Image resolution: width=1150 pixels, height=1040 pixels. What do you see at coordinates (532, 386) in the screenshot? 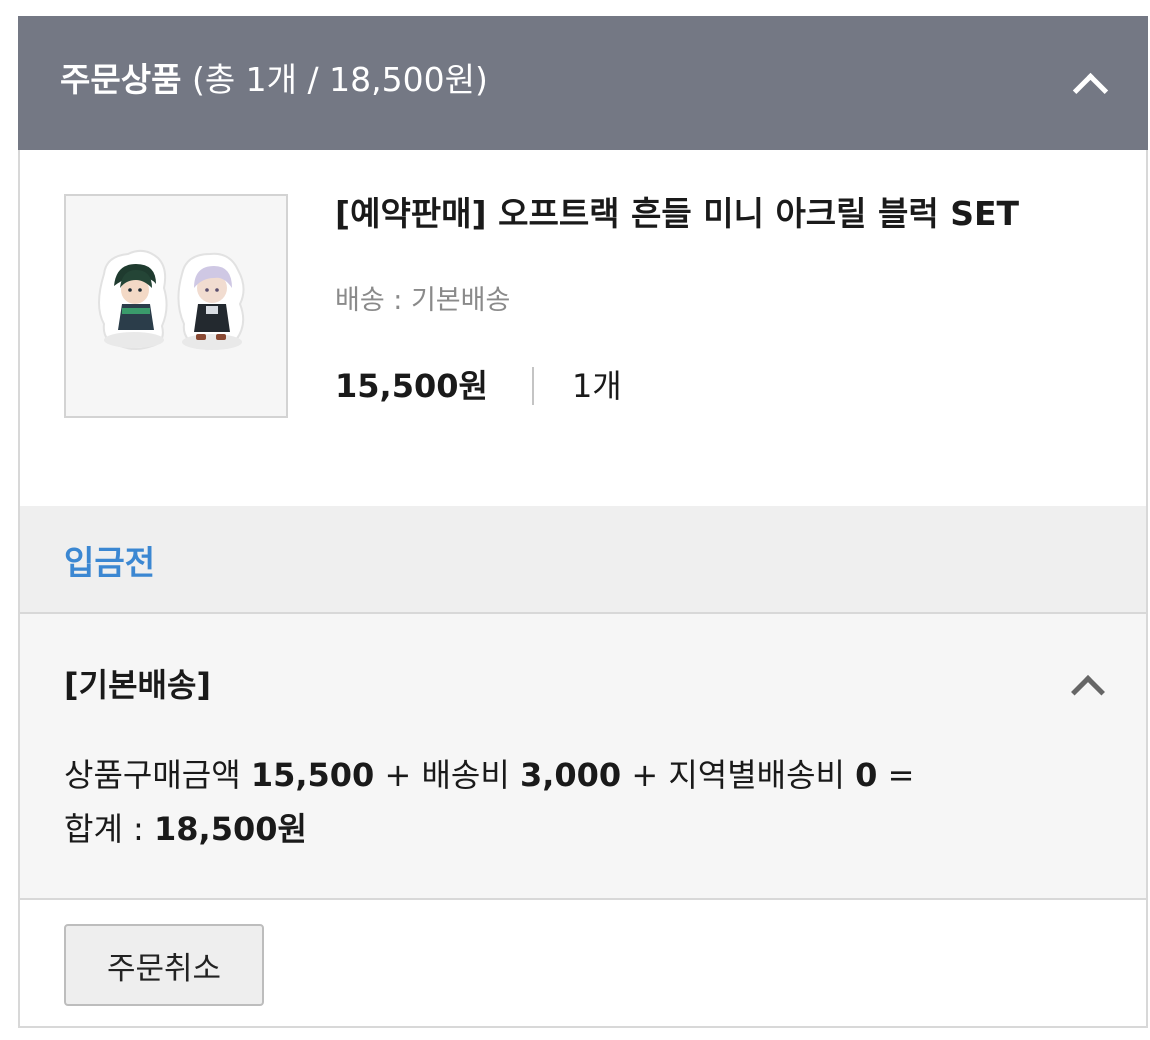
I see `divider` at bounding box center [532, 386].